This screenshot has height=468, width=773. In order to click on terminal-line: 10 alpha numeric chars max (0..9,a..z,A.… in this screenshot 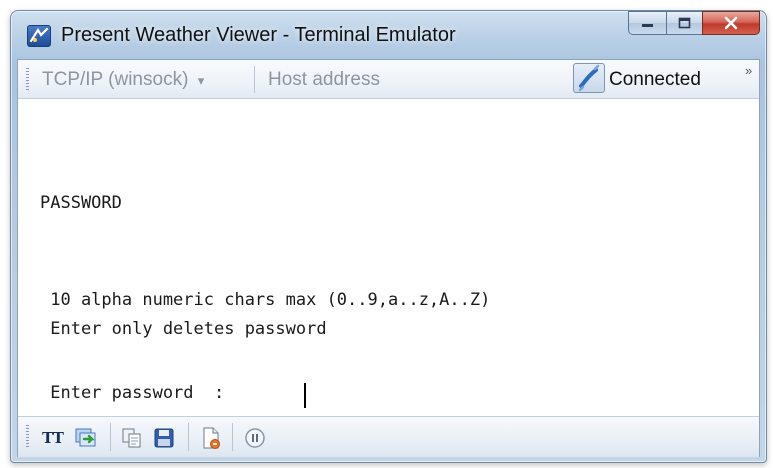, I will do `click(265, 300)`.